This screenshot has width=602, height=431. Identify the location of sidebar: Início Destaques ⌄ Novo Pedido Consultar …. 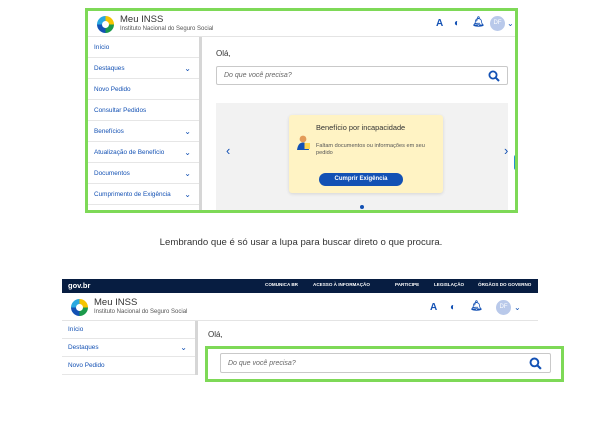
(145, 123).